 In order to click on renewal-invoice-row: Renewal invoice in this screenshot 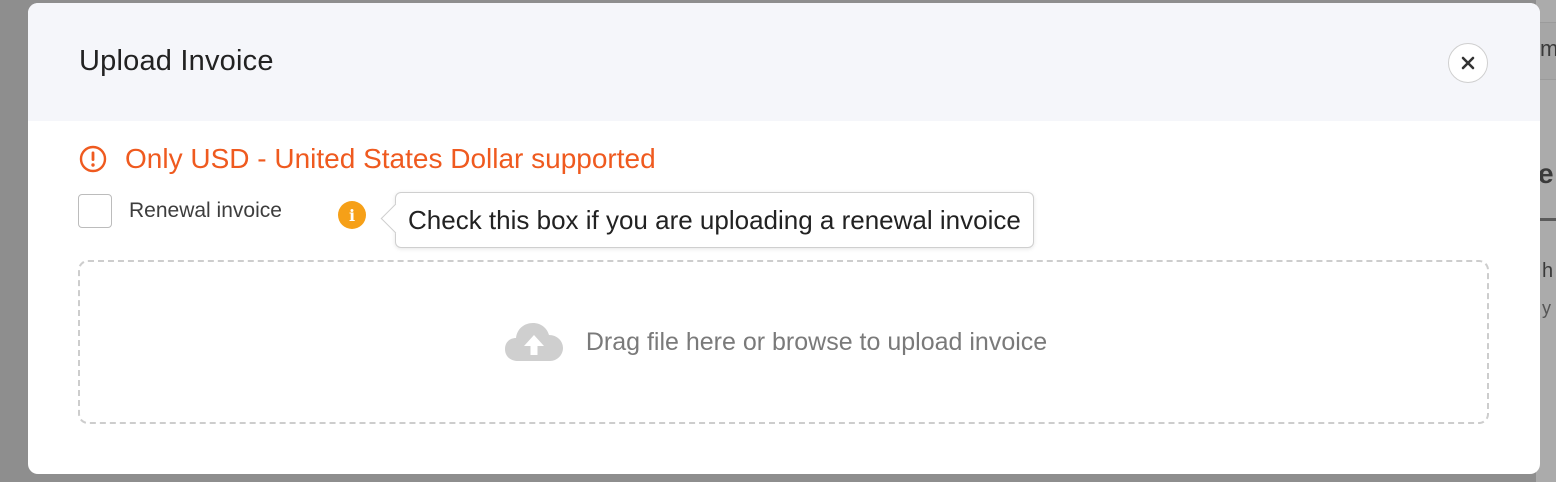, I will do `click(180, 211)`.